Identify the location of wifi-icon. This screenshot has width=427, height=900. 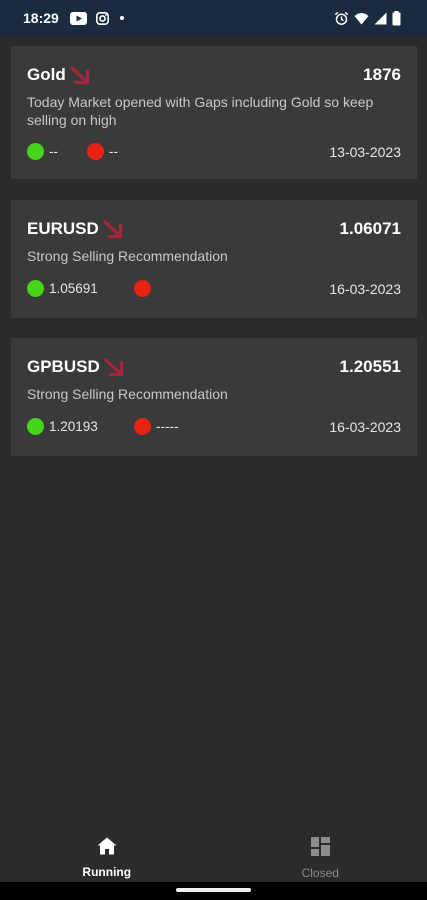
(361, 18).